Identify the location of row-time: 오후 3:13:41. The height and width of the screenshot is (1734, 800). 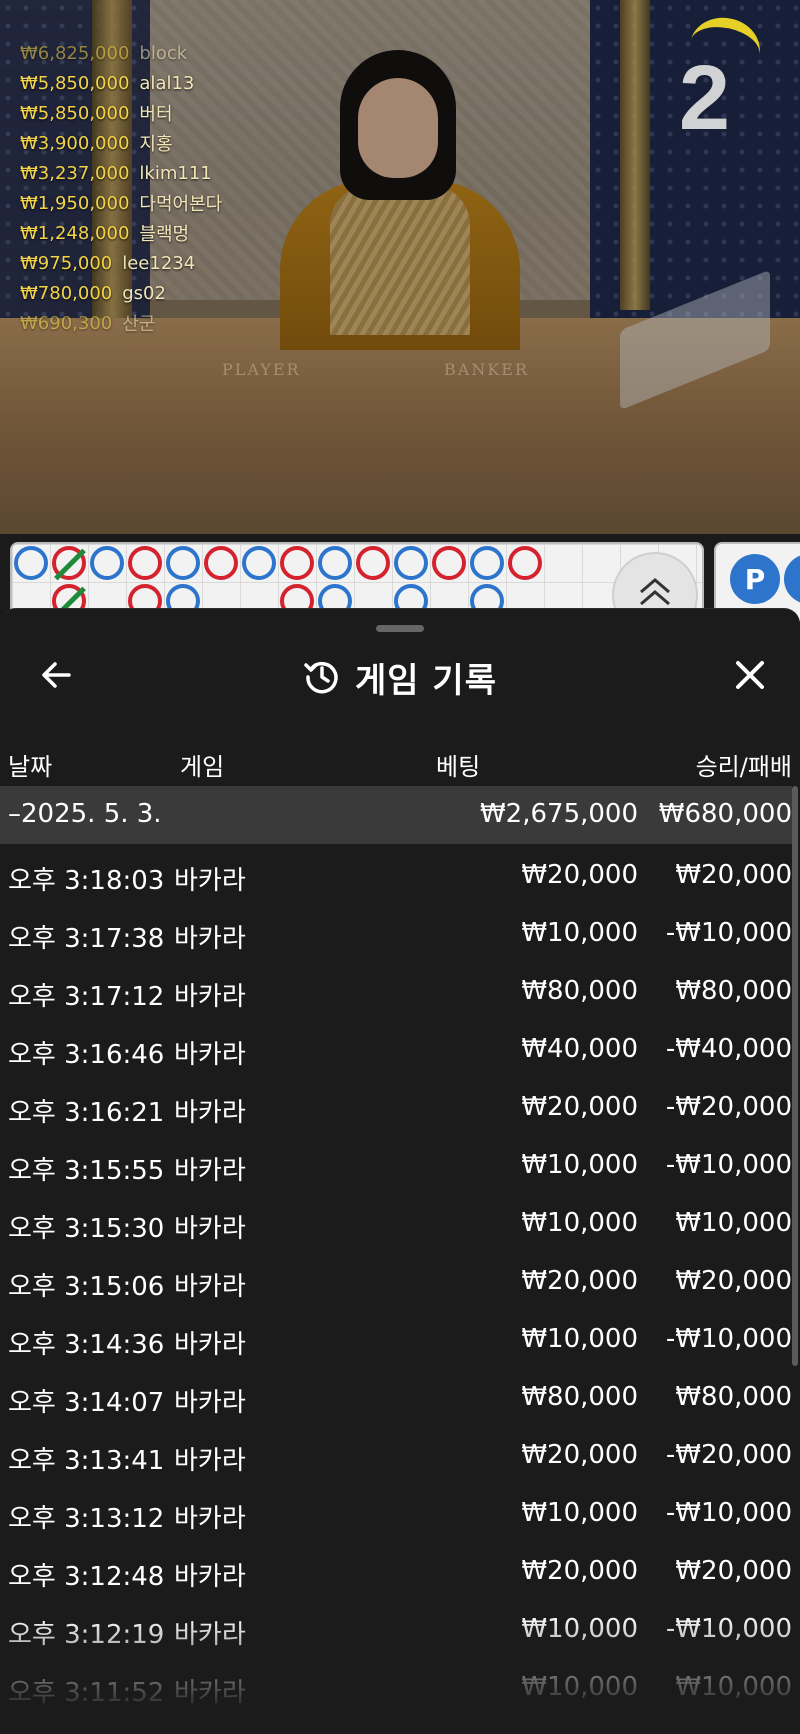
(86, 1461).